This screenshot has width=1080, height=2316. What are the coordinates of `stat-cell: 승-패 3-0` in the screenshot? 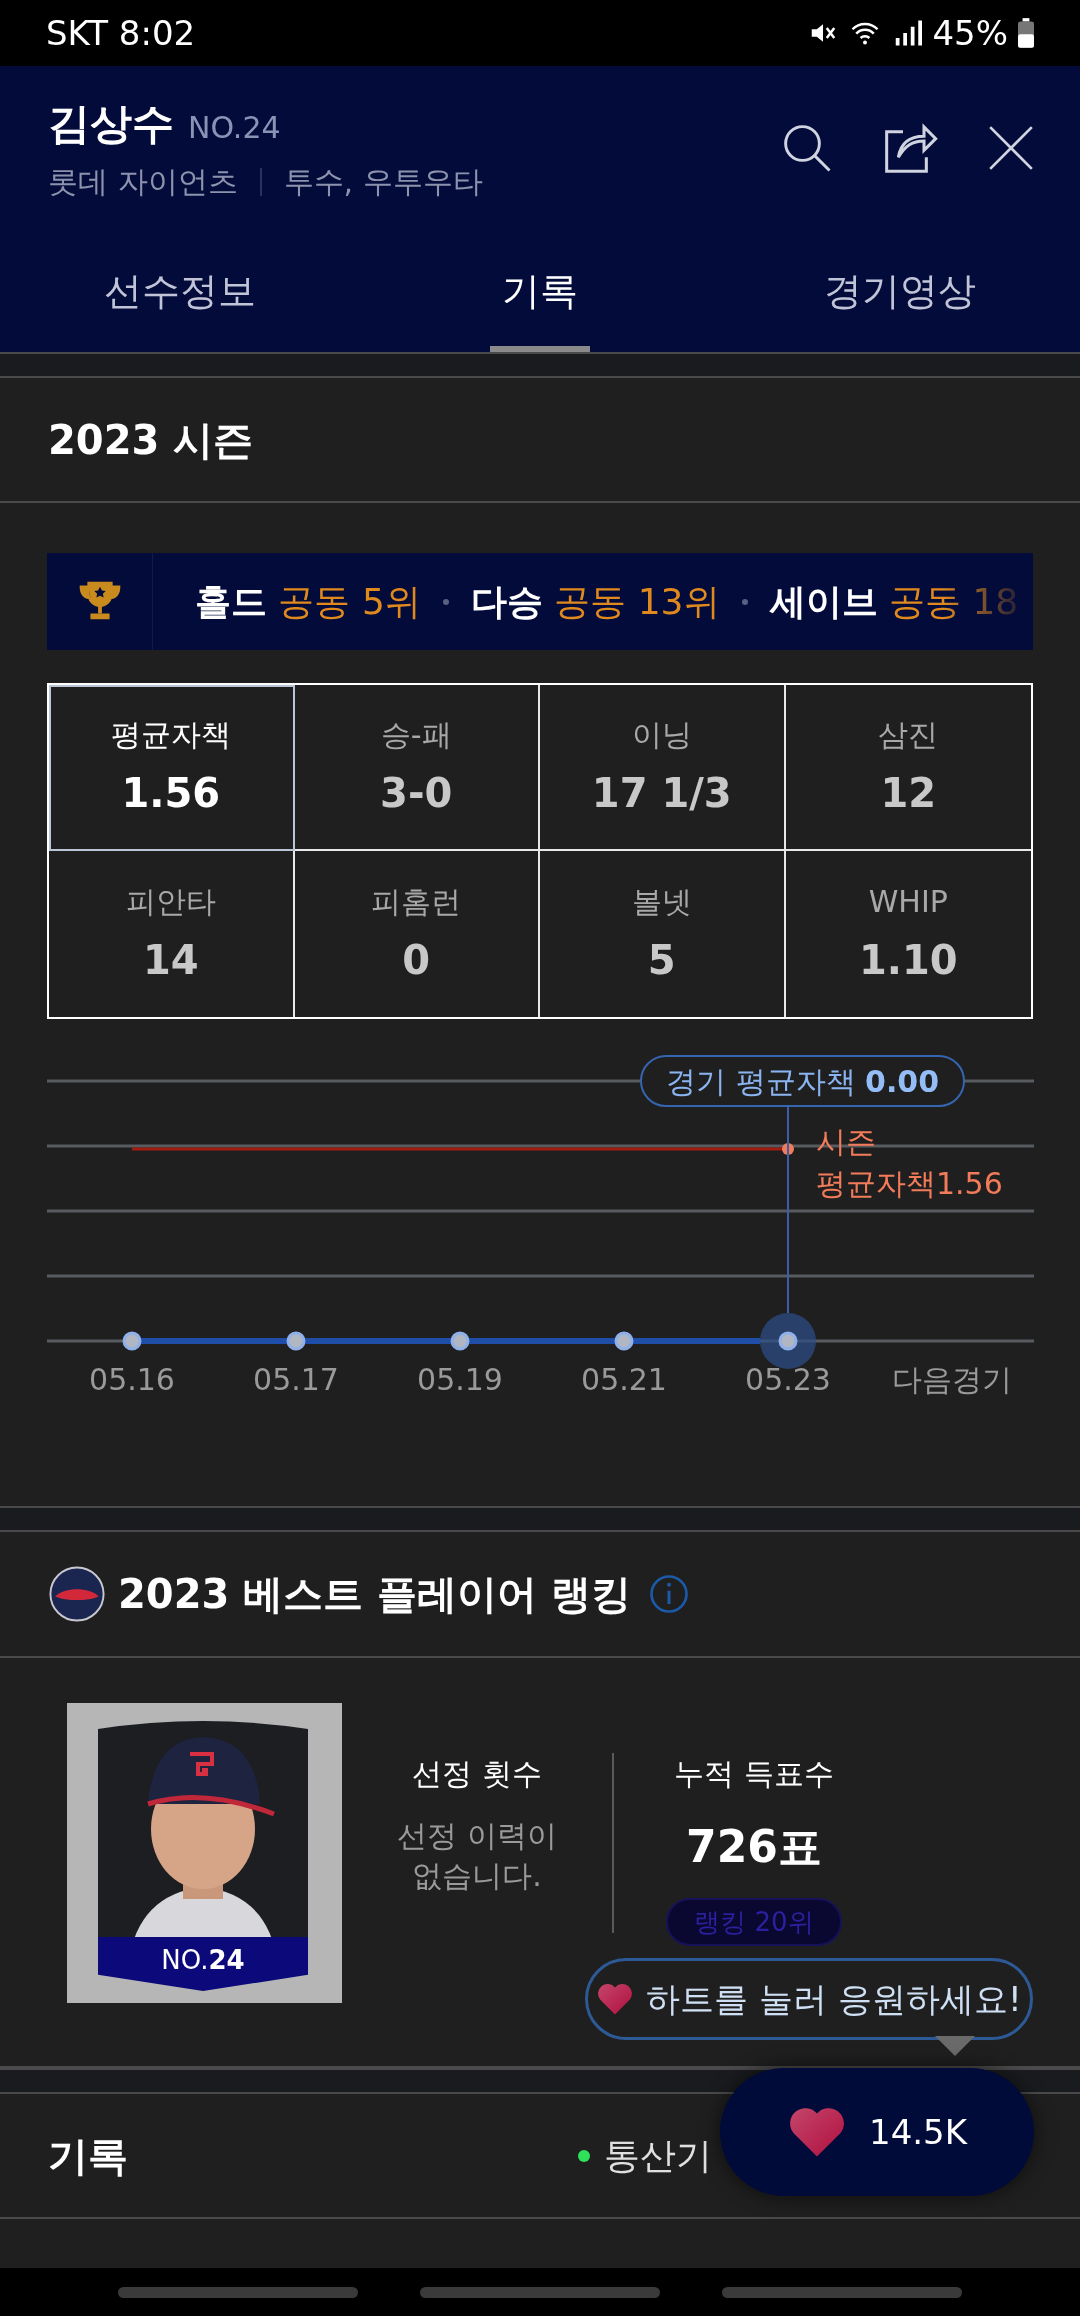 It's located at (417, 768).